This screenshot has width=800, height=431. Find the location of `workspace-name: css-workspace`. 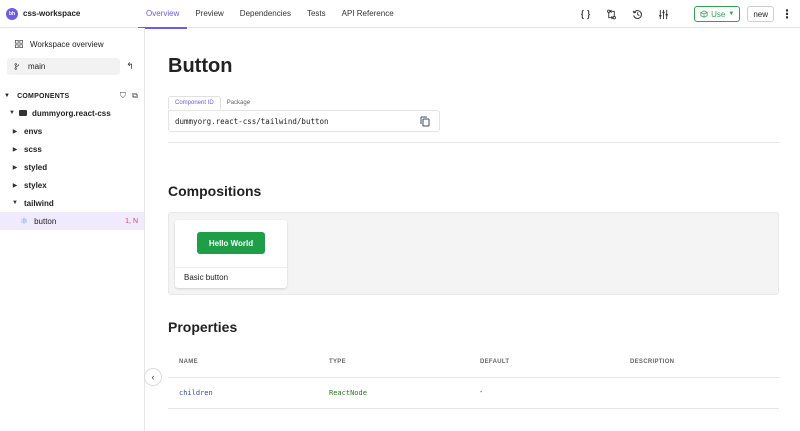

workspace-name: css-workspace is located at coordinates (52, 13).